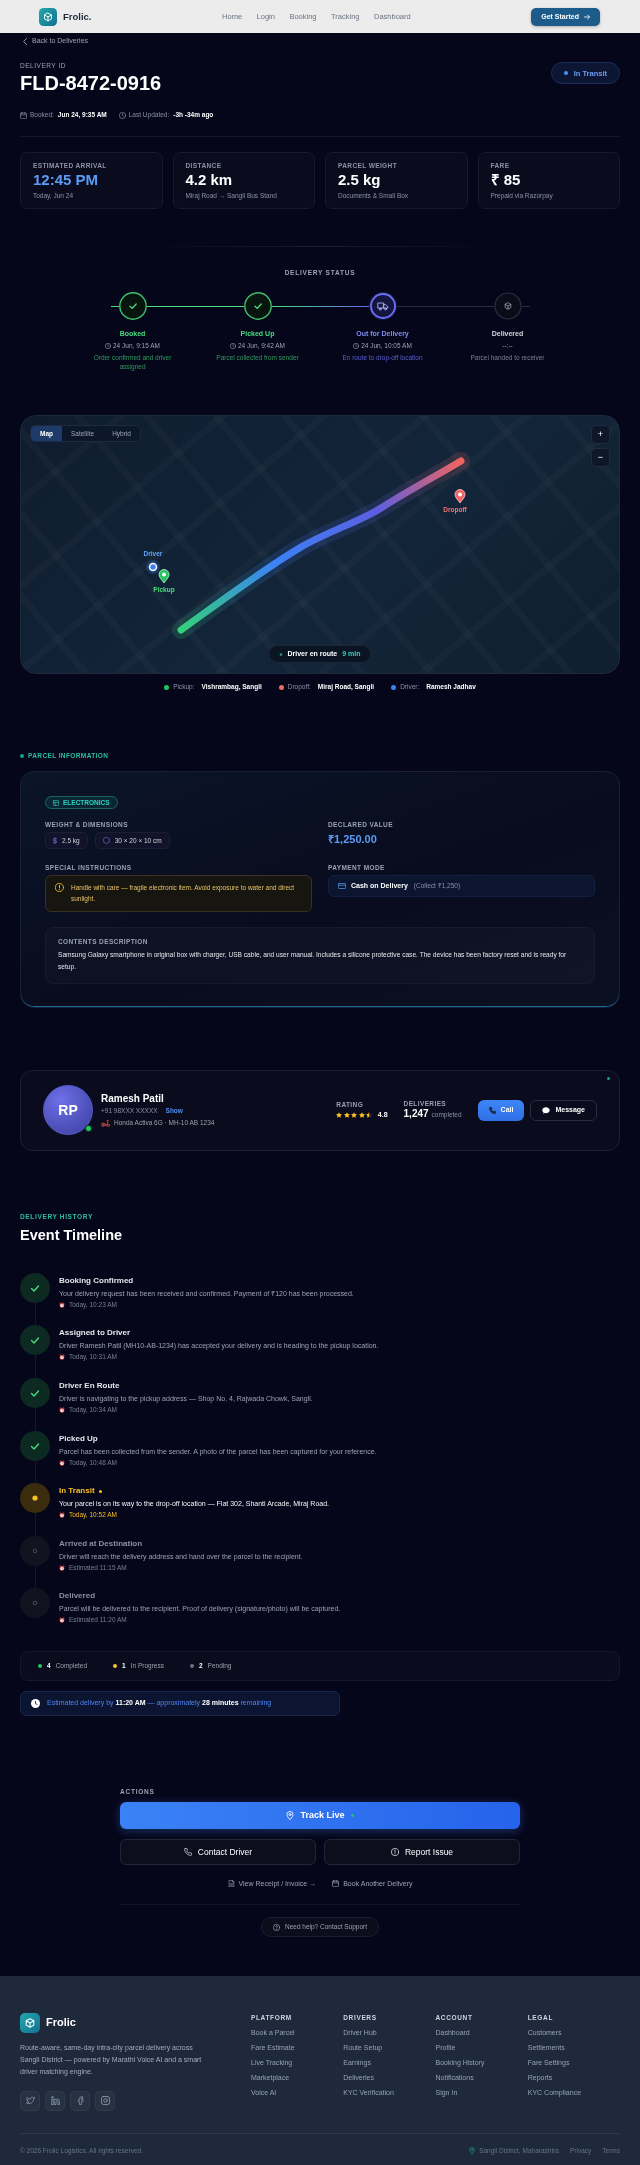 Image resolution: width=640 pixels, height=2165 pixels. What do you see at coordinates (608, 1078) in the screenshot?
I see `indicator-dot-icon` at bounding box center [608, 1078].